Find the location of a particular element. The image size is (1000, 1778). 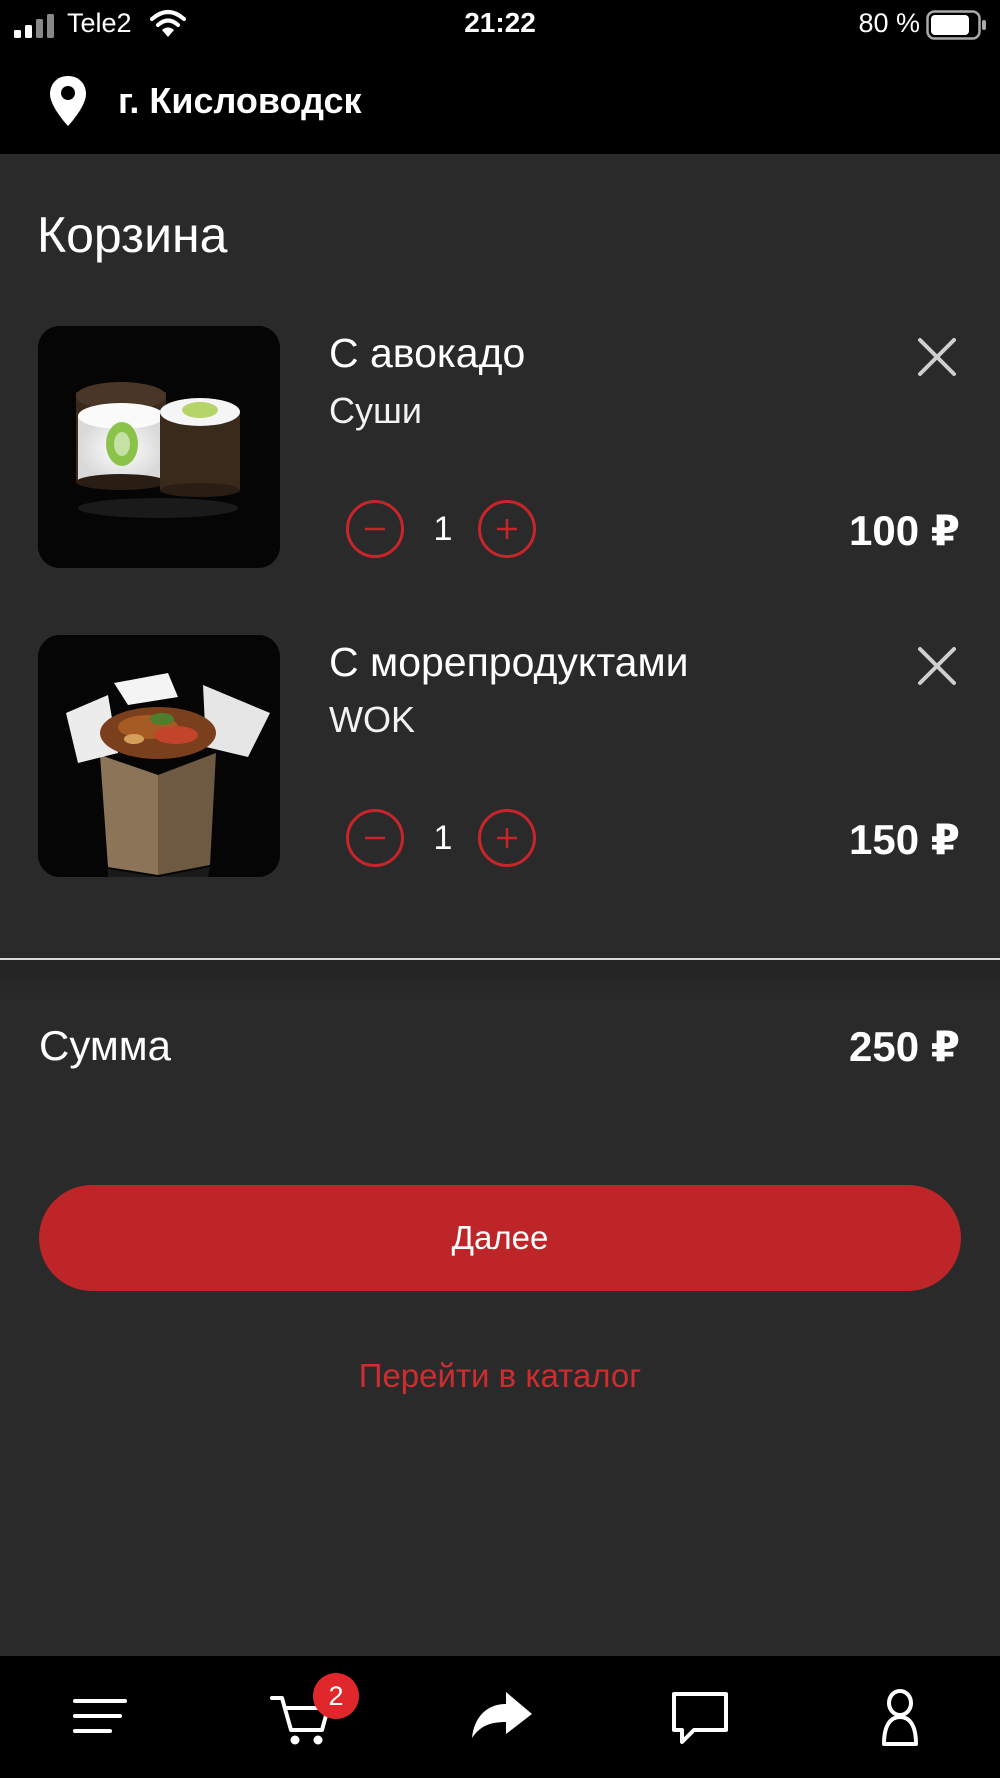

item-category: Суши is located at coordinates (375, 410).